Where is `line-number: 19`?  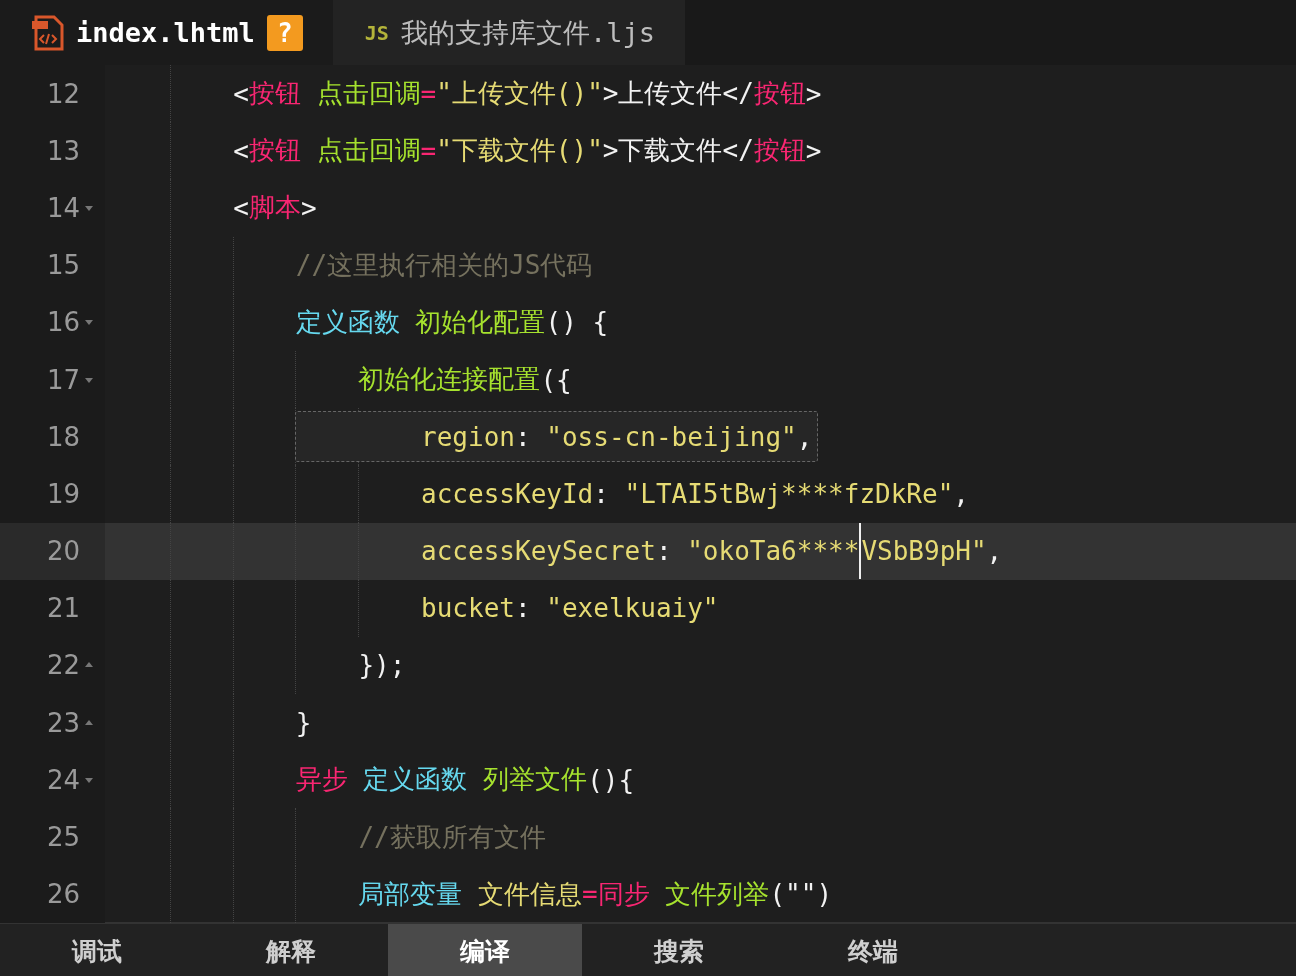
line-number: 19 is located at coordinates (62, 493).